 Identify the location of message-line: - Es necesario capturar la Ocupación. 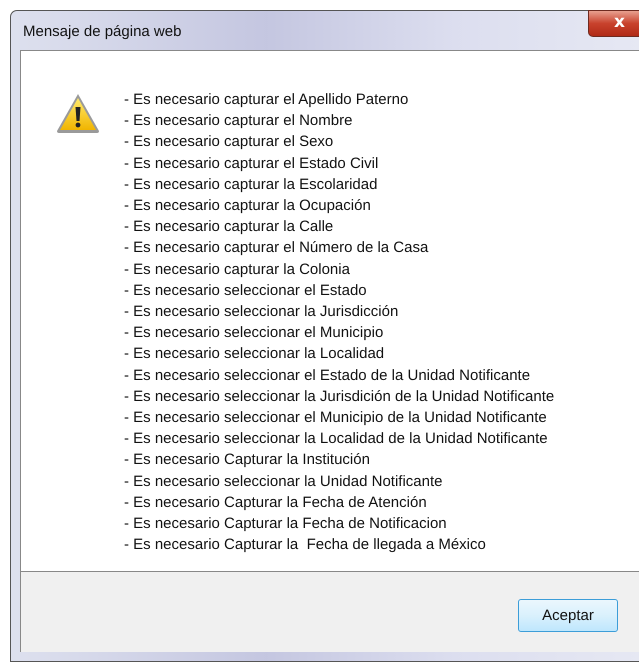
(248, 206).